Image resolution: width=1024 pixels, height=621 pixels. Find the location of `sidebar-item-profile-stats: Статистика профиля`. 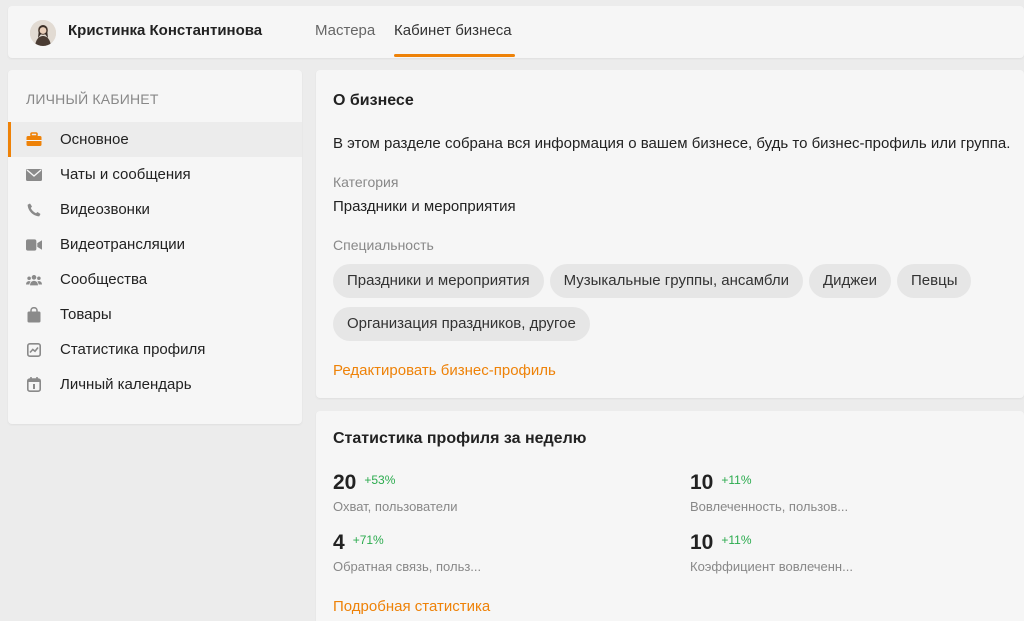

sidebar-item-profile-stats: Статистика профиля is located at coordinates (155, 349).